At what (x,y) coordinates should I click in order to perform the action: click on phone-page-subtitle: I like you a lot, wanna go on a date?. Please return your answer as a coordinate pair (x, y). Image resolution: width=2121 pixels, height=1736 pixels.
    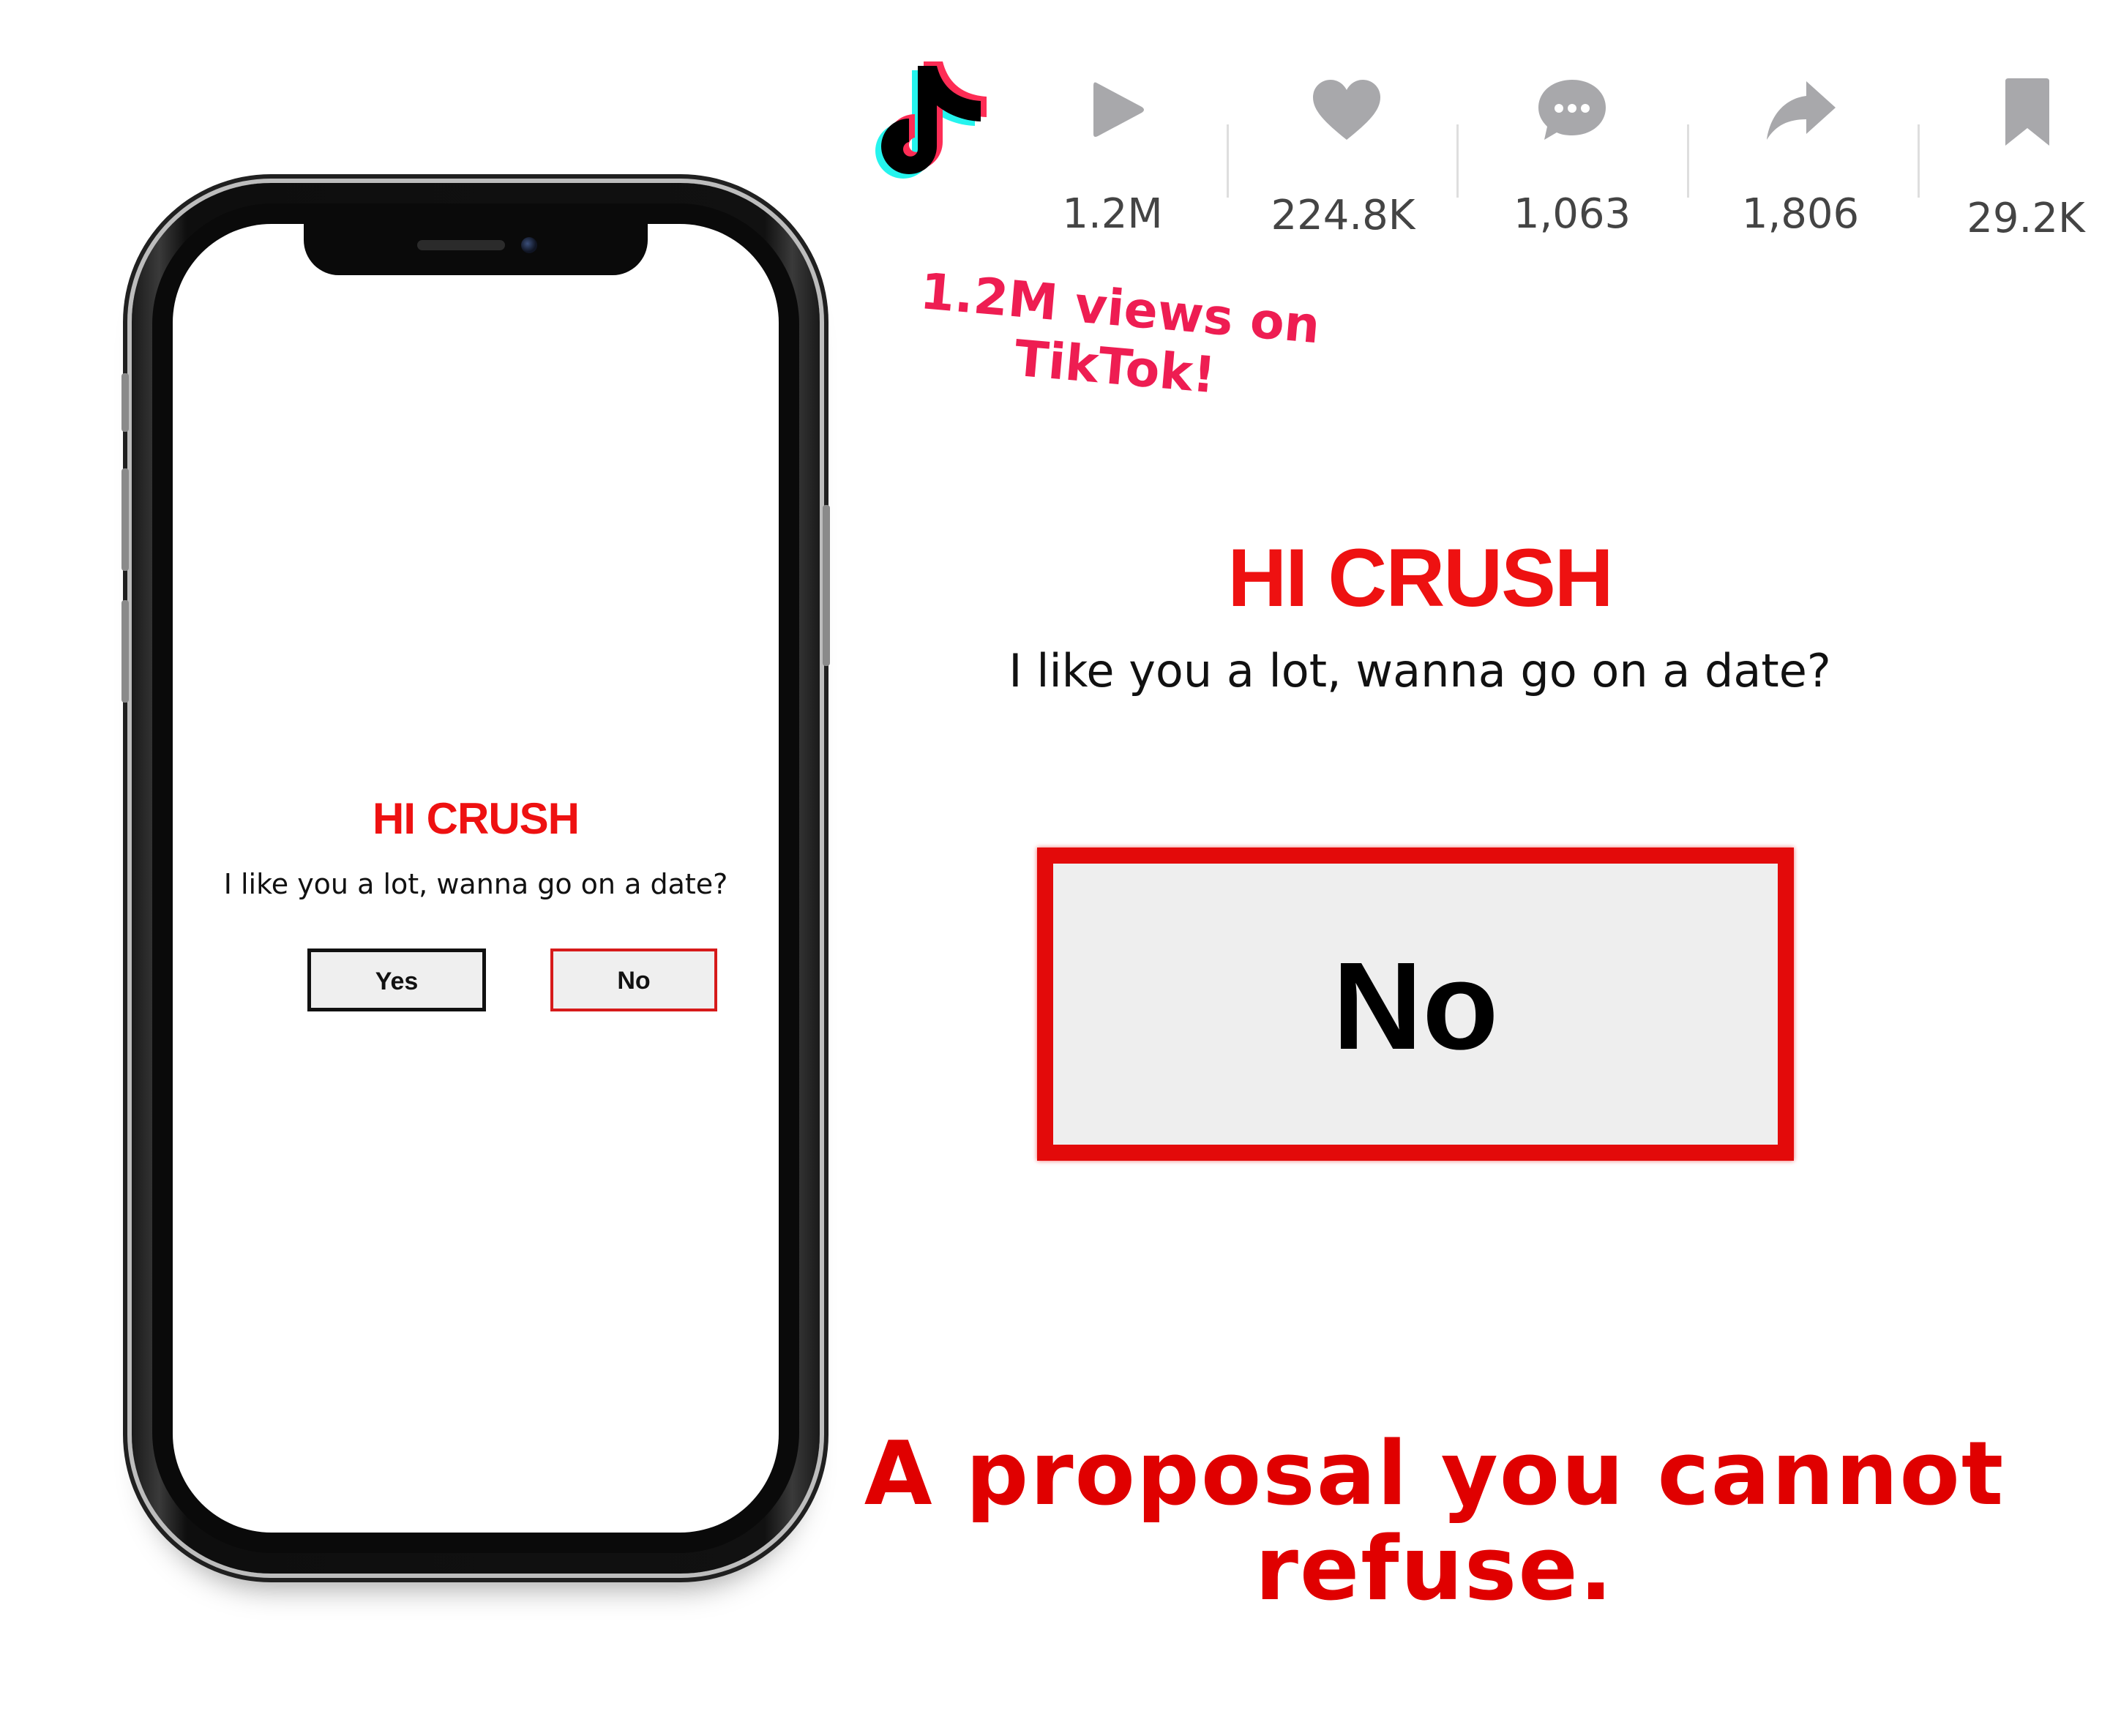
    Looking at the image, I should click on (476, 884).